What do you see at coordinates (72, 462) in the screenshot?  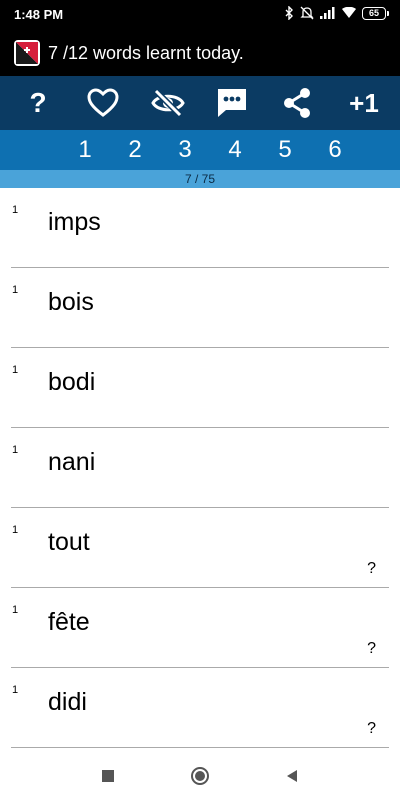 I see `word-text: nani` at bounding box center [72, 462].